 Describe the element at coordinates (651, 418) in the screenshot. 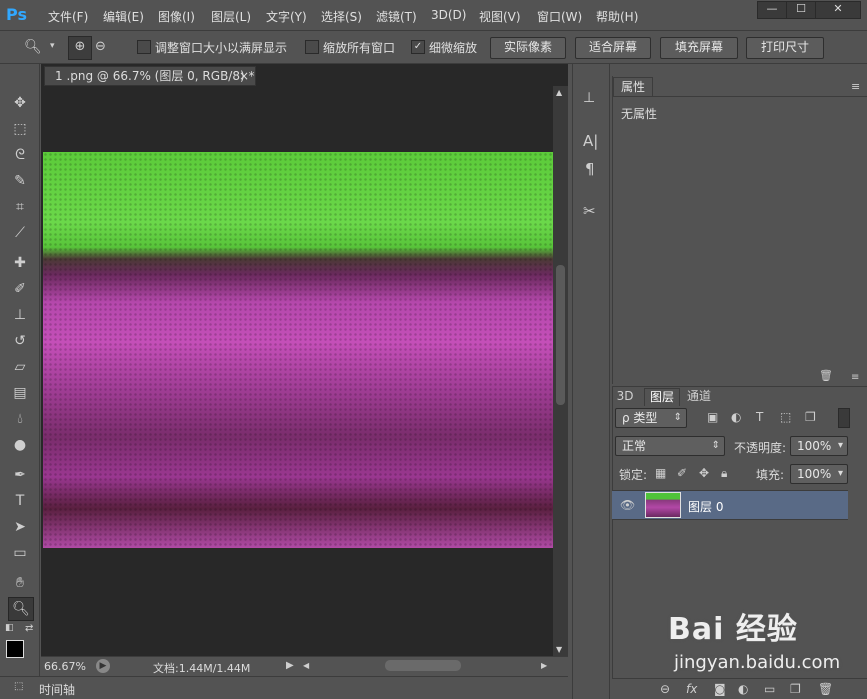

I see `layer-filter-dropdown: ρ 类型 ⇕` at that location.